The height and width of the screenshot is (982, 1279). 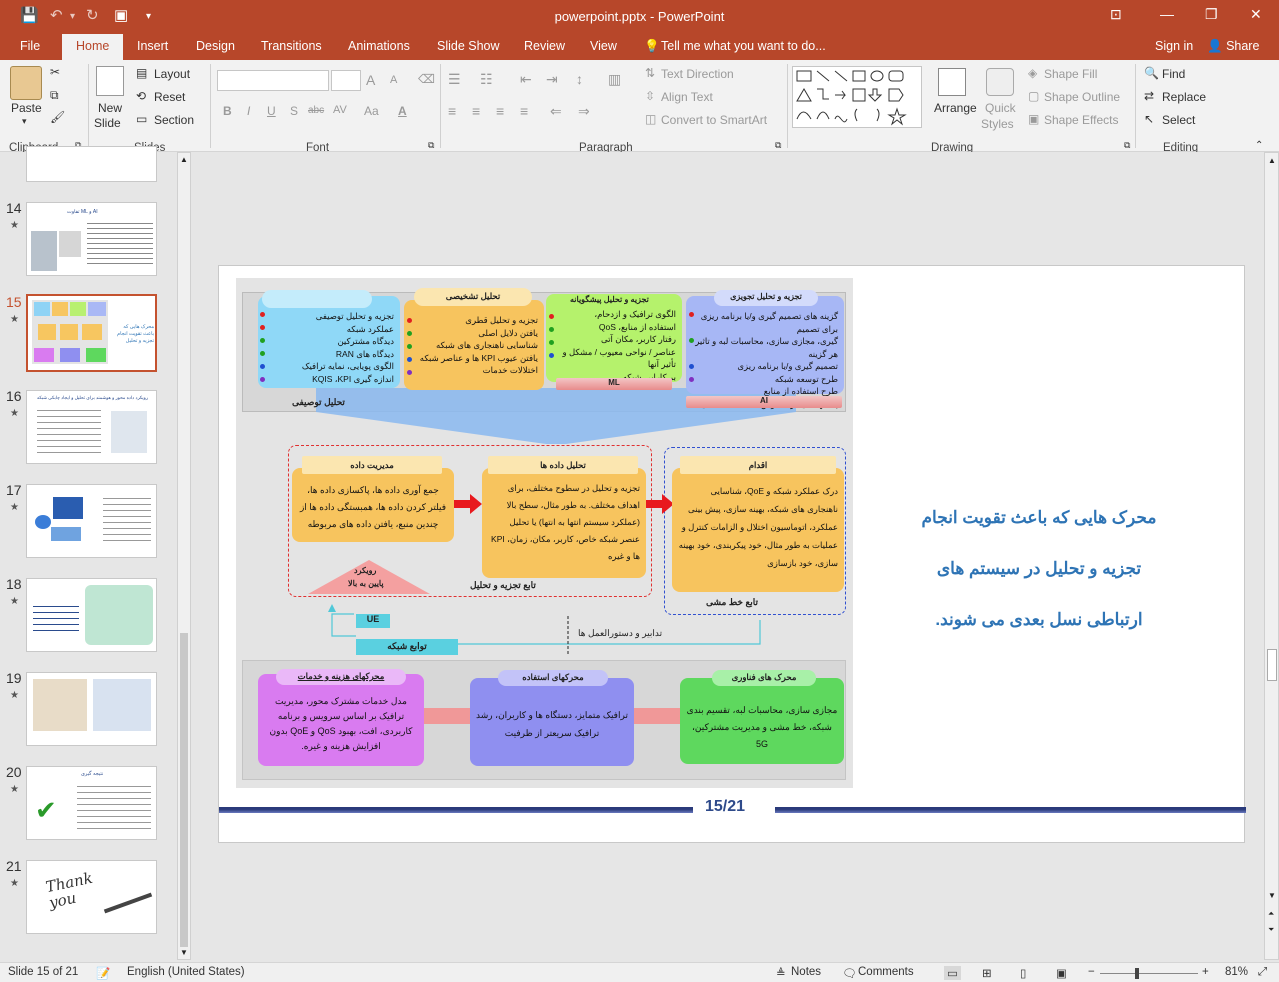 What do you see at coordinates (1091, 972) in the screenshot?
I see `zoom-out-button: −` at bounding box center [1091, 972].